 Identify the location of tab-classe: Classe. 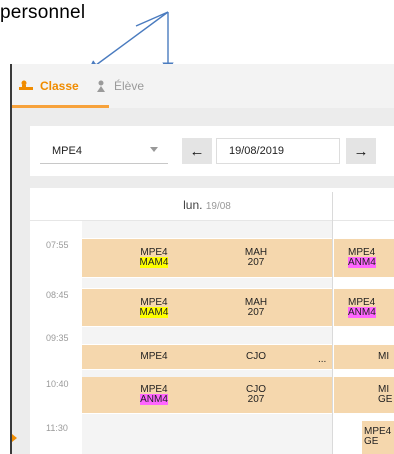
(48, 86).